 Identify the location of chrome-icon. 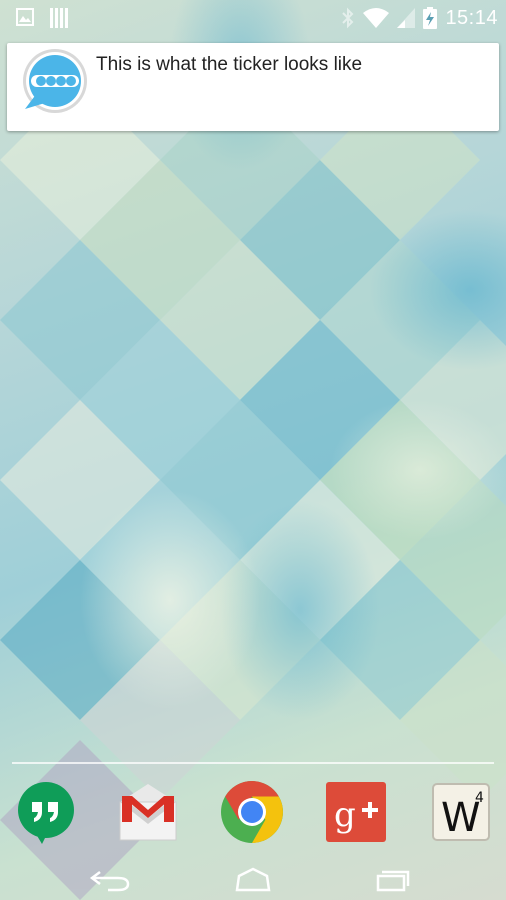
(252, 812).